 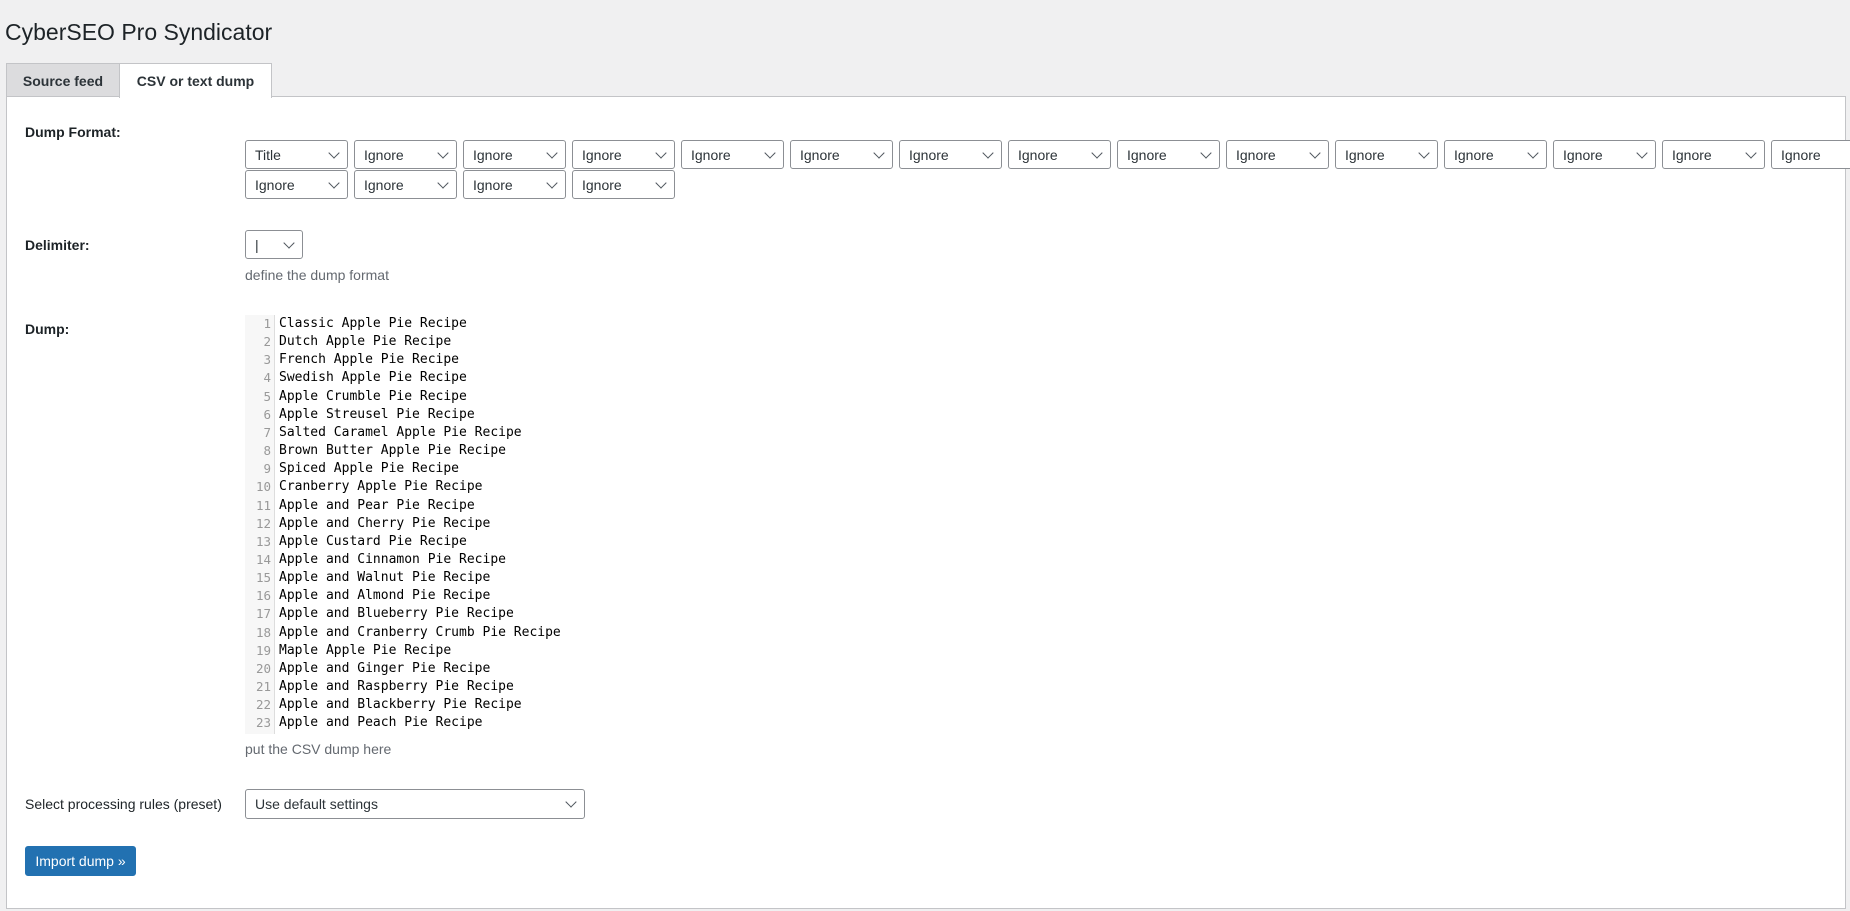 I want to click on dump-line: 5 Apple Crumble Pie Recipe, so click(x=355, y=397).